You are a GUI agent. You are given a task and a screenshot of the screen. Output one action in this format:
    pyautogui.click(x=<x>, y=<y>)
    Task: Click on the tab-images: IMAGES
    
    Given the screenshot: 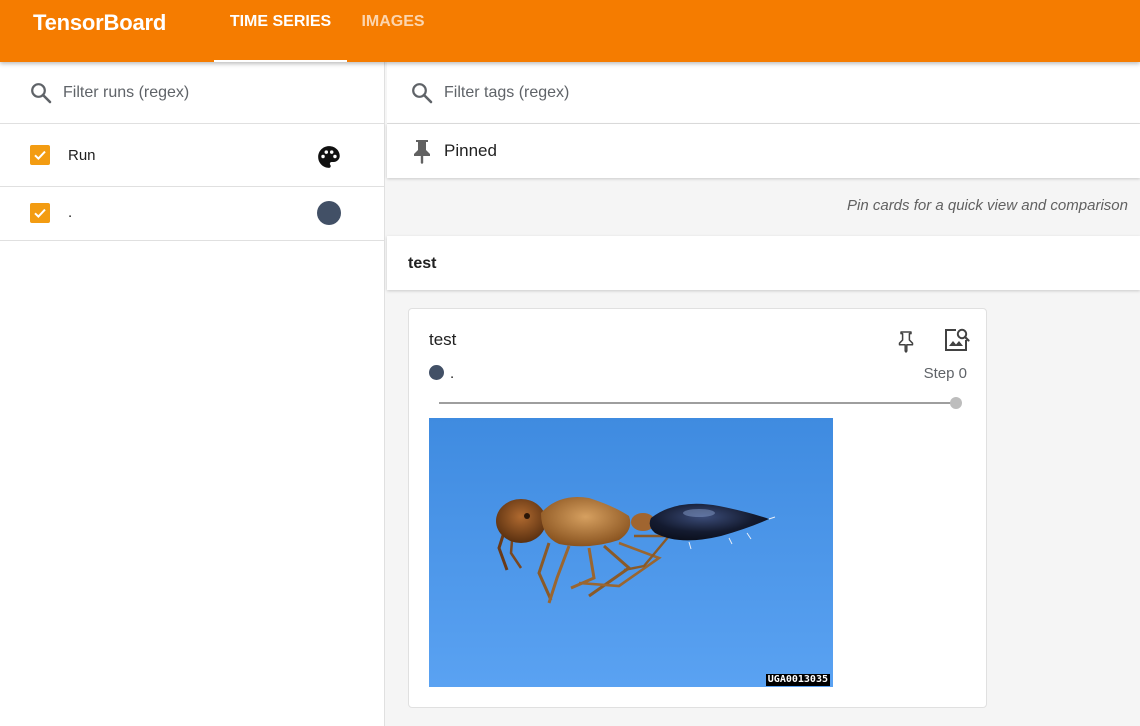 What is the action you would take?
    pyautogui.click(x=393, y=31)
    